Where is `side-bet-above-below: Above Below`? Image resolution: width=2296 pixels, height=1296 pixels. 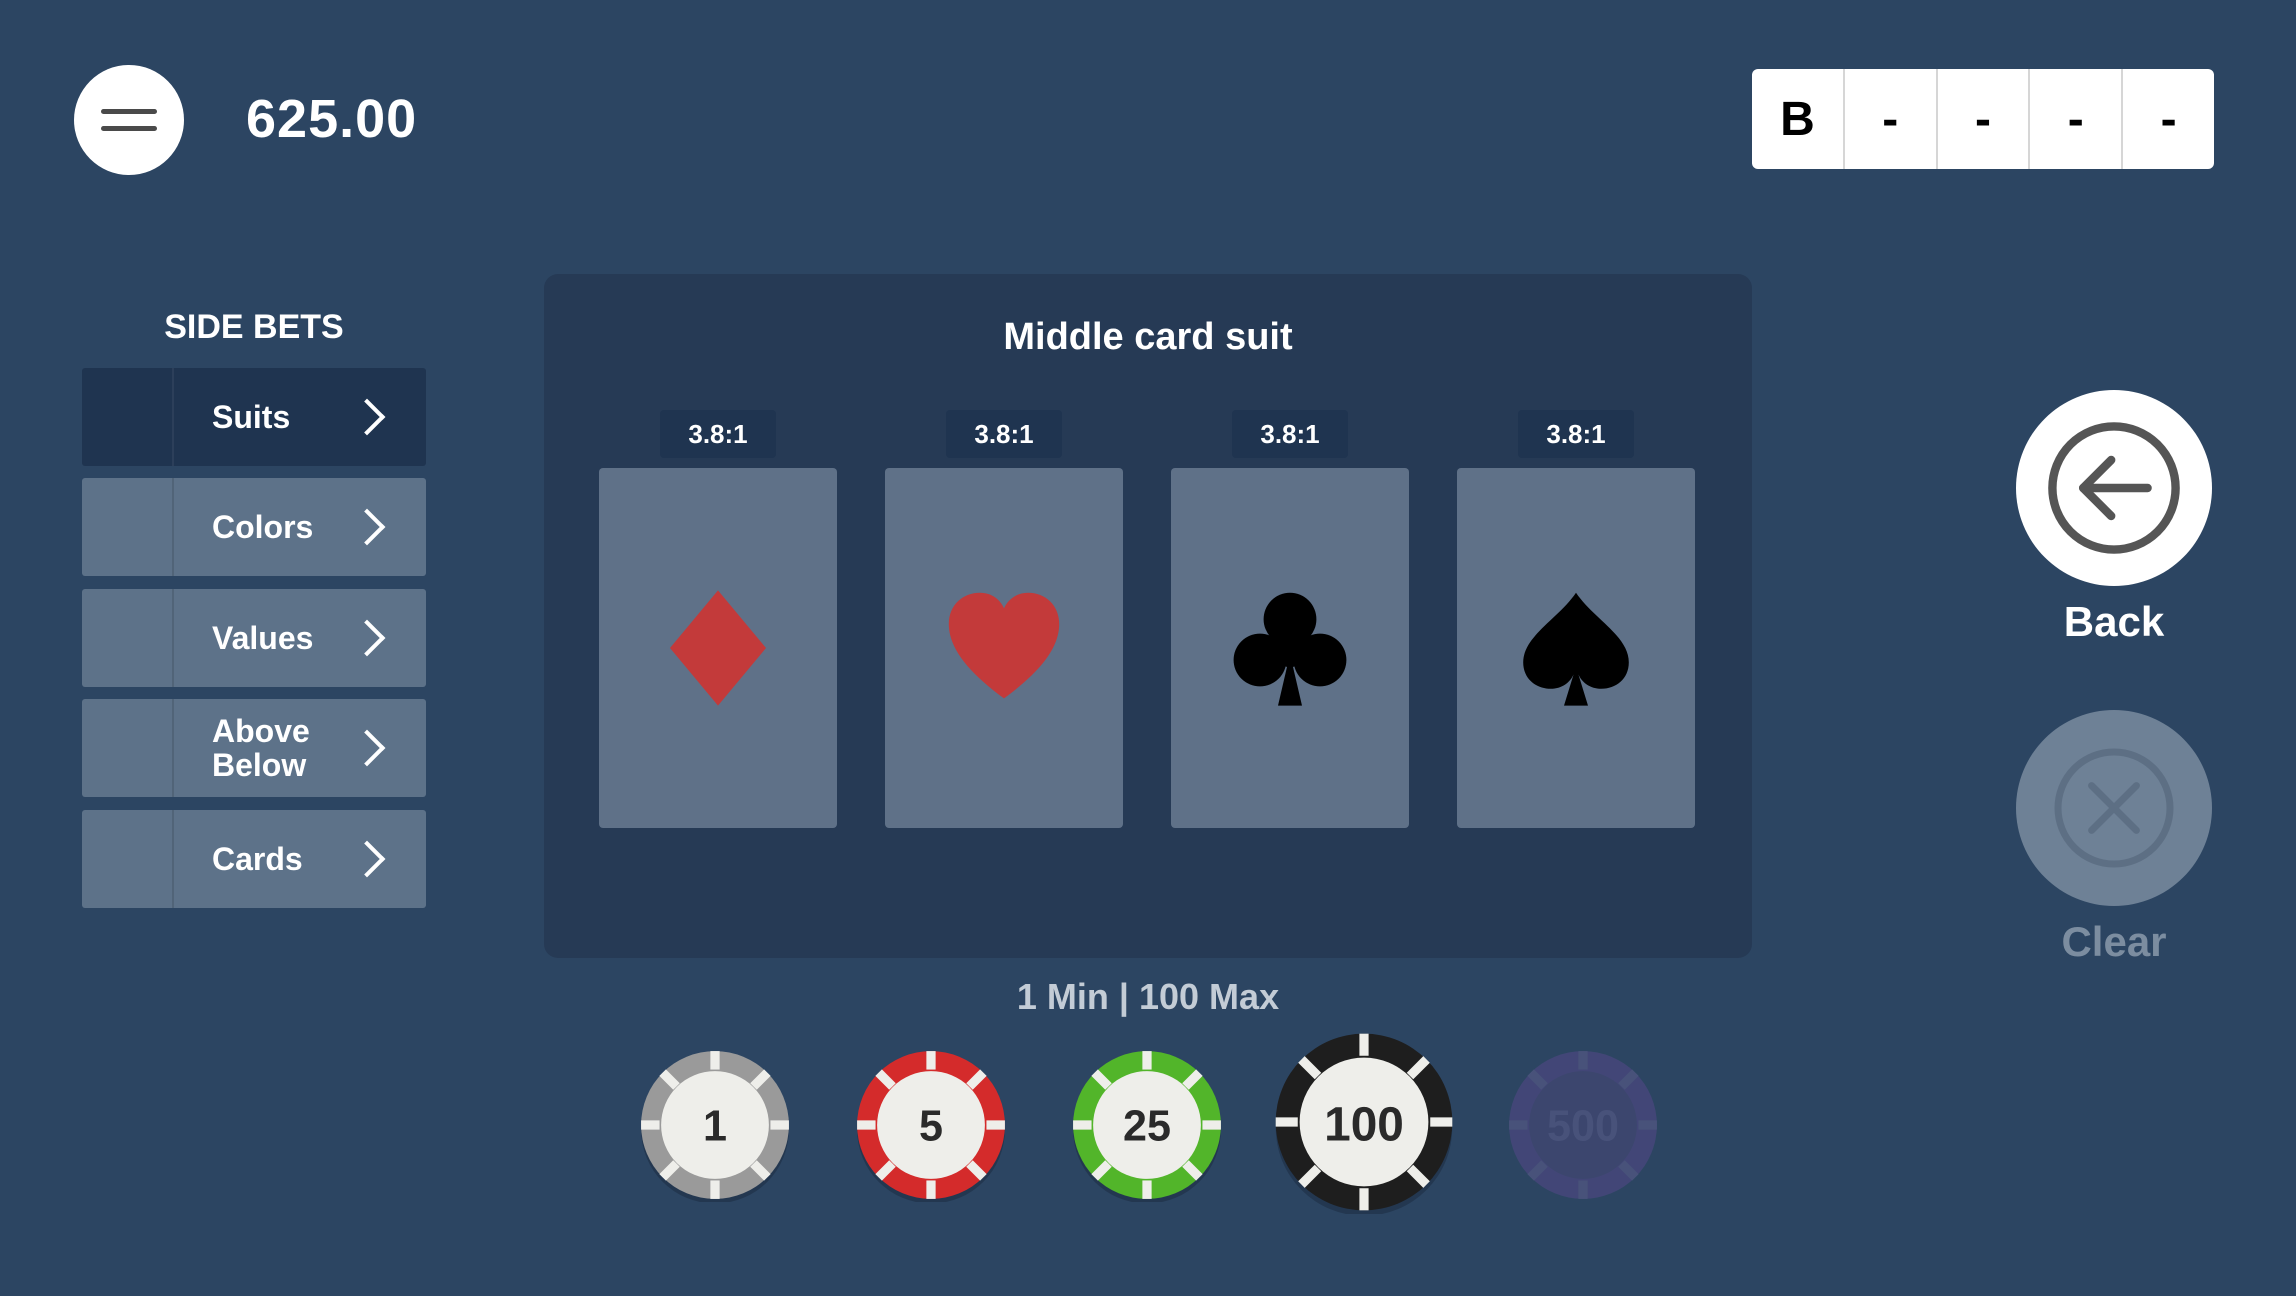 side-bet-above-below: Above Below is located at coordinates (254, 748).